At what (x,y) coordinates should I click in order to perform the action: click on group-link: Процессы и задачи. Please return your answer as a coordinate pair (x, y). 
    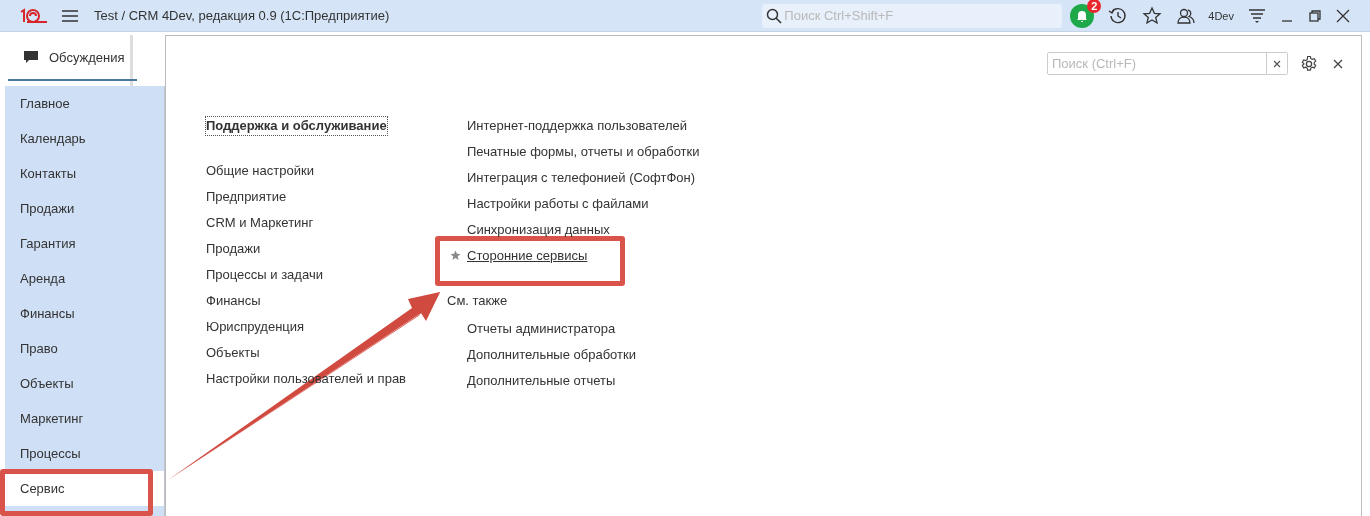
    Looking at the image, I should click on (264, 275).